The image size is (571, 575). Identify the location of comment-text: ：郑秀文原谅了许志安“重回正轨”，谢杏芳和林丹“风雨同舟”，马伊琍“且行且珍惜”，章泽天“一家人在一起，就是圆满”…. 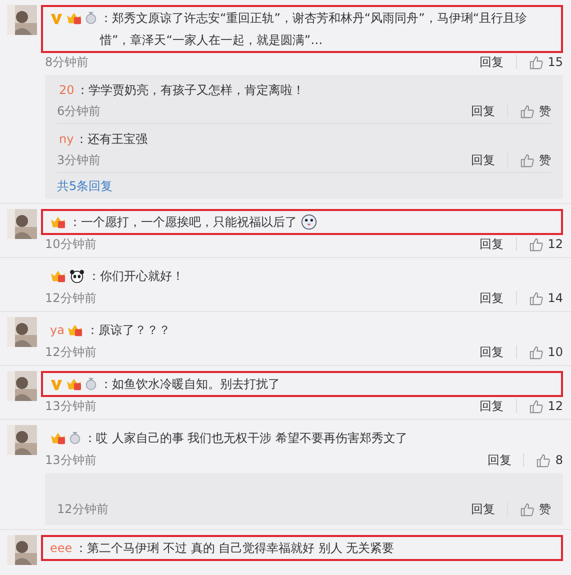
(314, 29).